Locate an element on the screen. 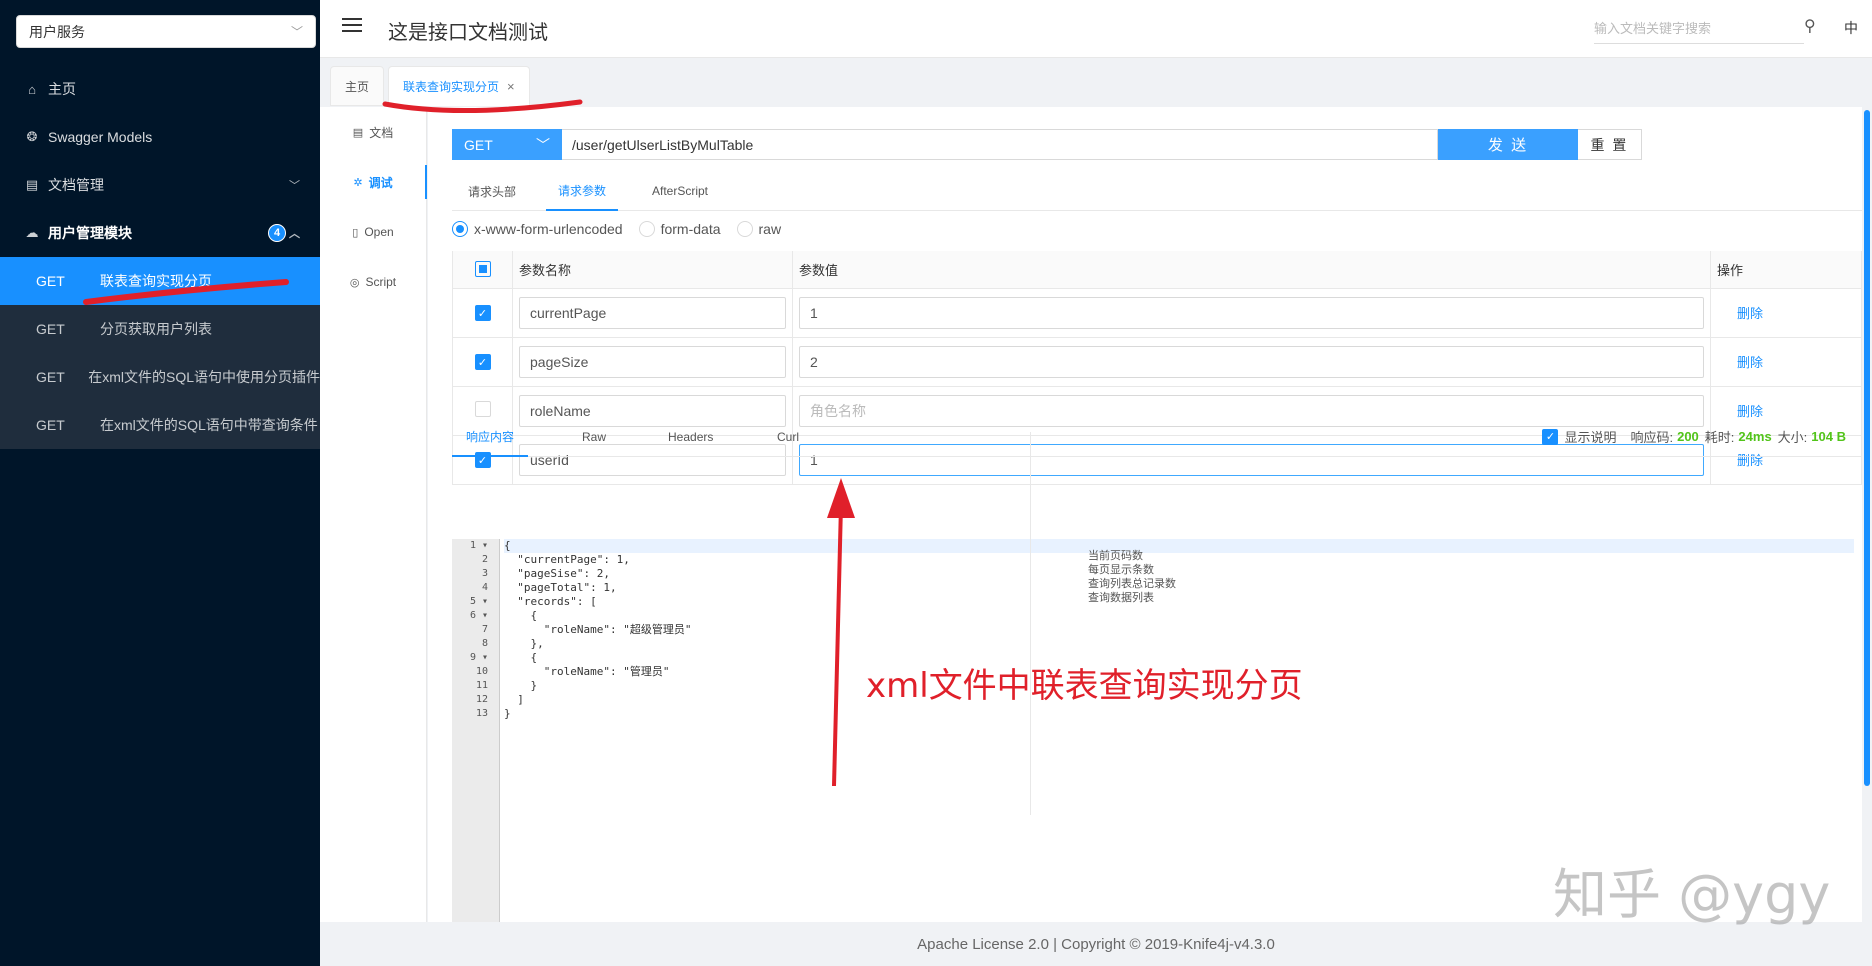 This screenshot has height=966, width=1872. annotation-text: xml文件中联表查询实现分页 is located at coordinates (1084, 686).